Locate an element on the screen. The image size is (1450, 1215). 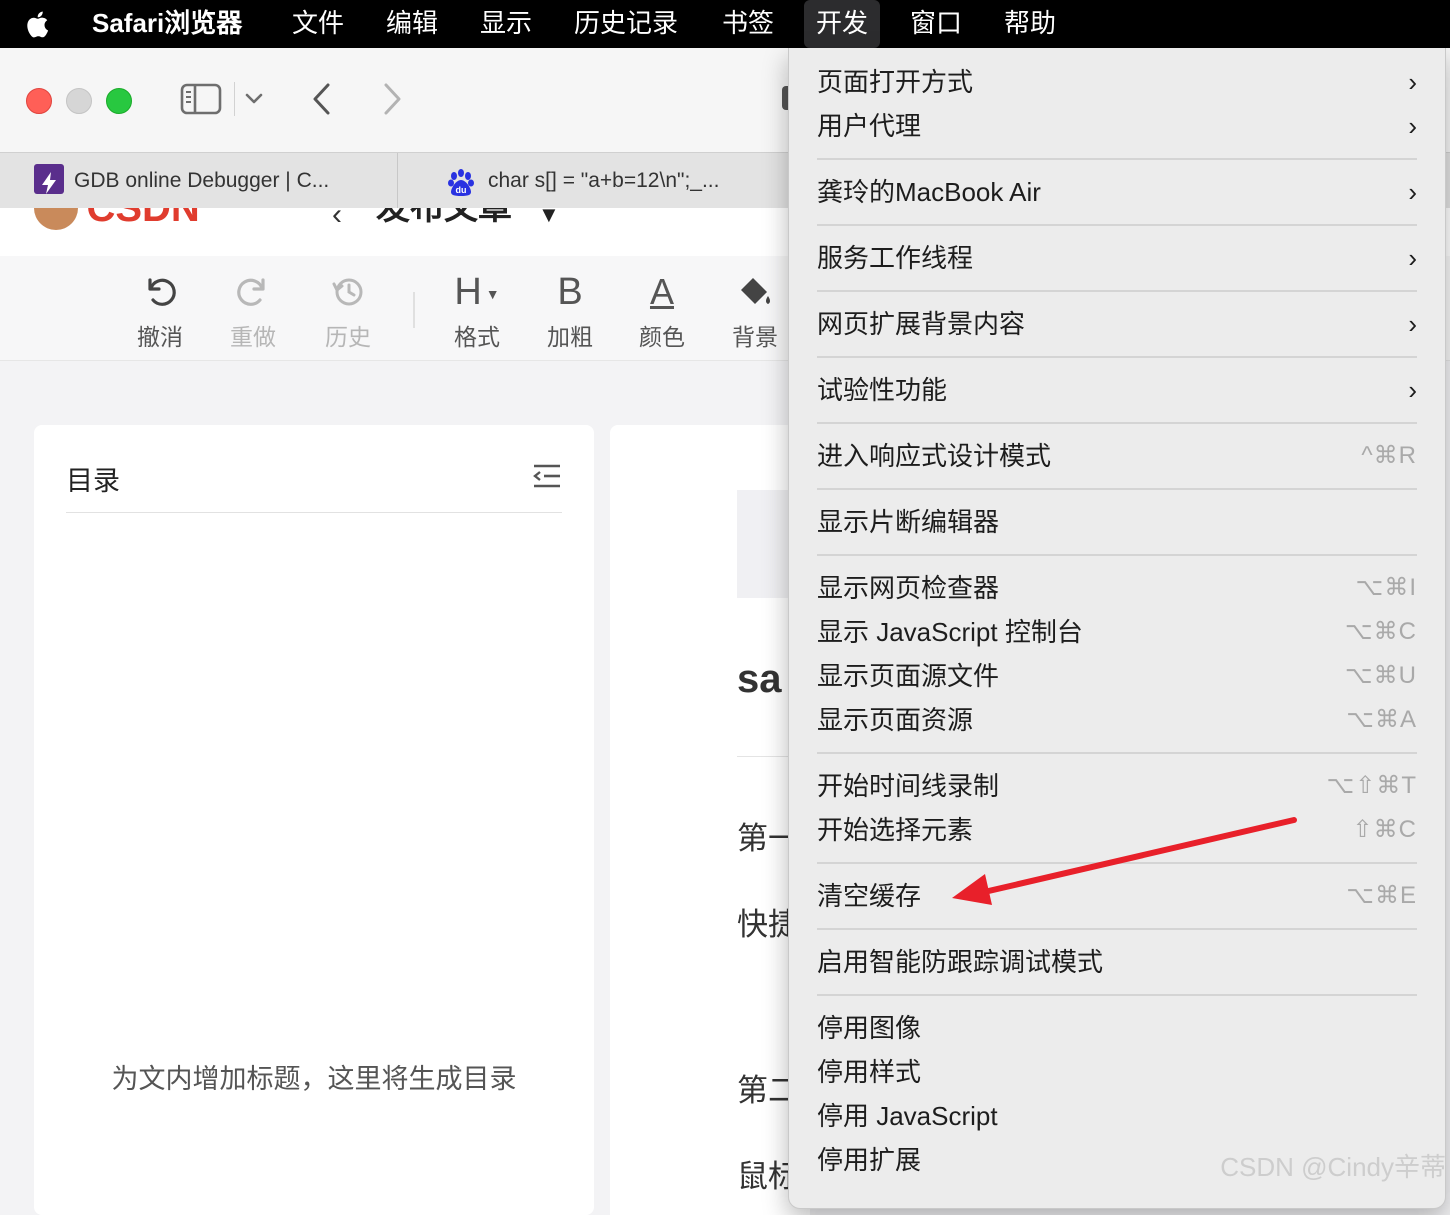
article-panel: sa 第一 快捷 第二 鼠标 is located at coordinates (710, 820).